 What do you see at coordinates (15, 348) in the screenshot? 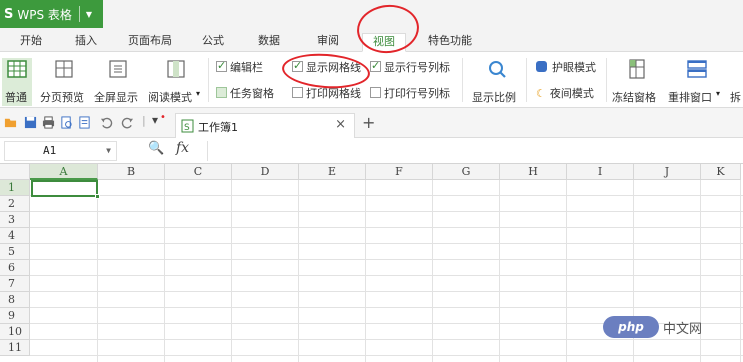
I see `row-header-11: 11` at bounding box center [15, 348].